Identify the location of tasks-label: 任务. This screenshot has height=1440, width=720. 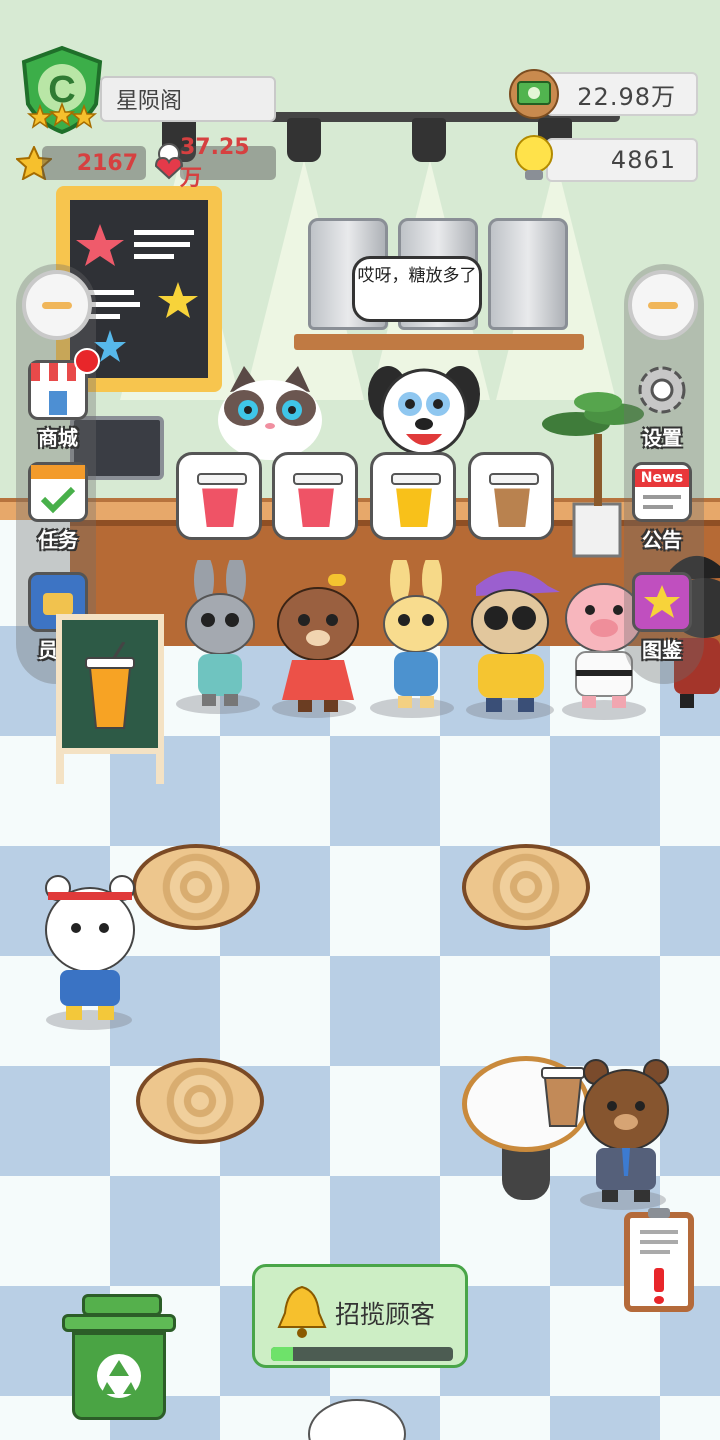
(58, 540).